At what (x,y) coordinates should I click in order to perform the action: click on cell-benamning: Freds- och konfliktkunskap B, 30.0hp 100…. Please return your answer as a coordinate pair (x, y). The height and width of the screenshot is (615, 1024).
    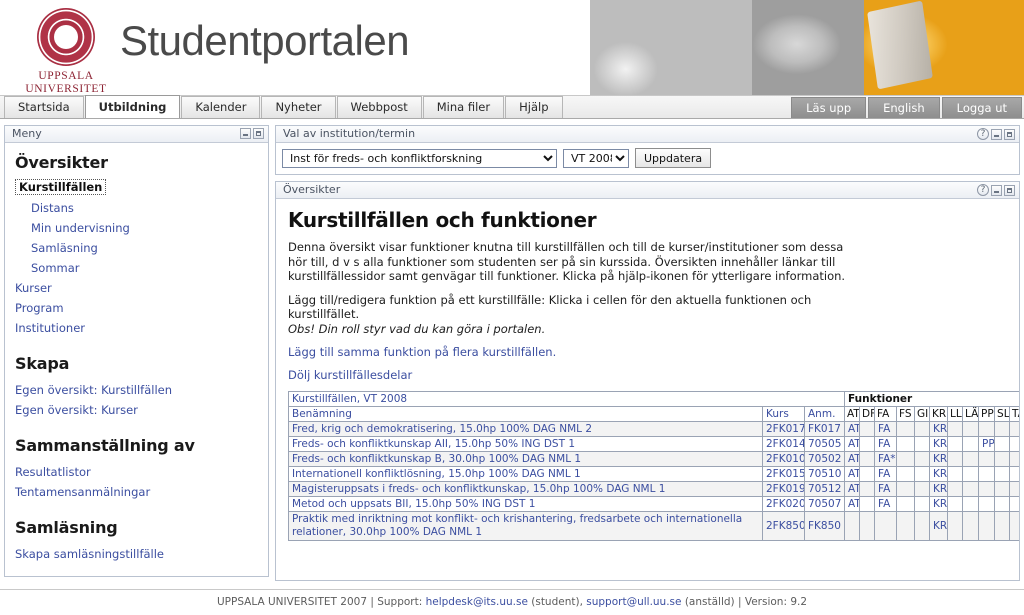
    Looking at the image, I should click on (525, 459).